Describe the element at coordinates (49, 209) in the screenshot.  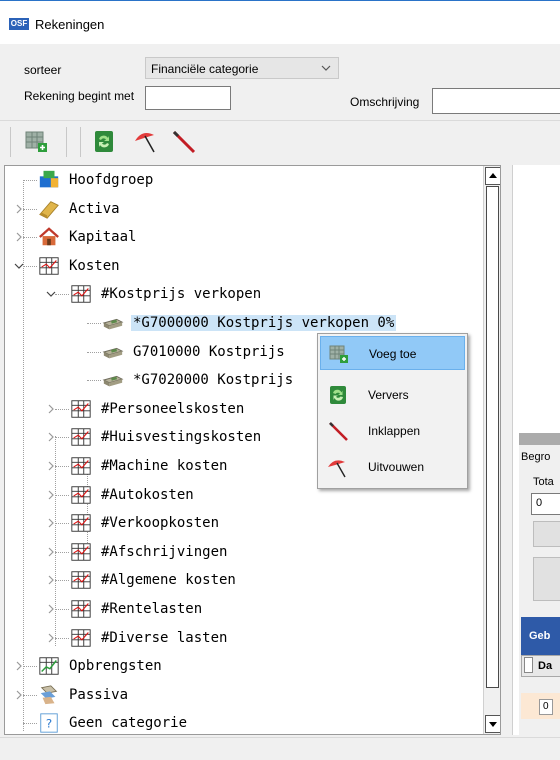
I see `gold-bar-icon` at that location.